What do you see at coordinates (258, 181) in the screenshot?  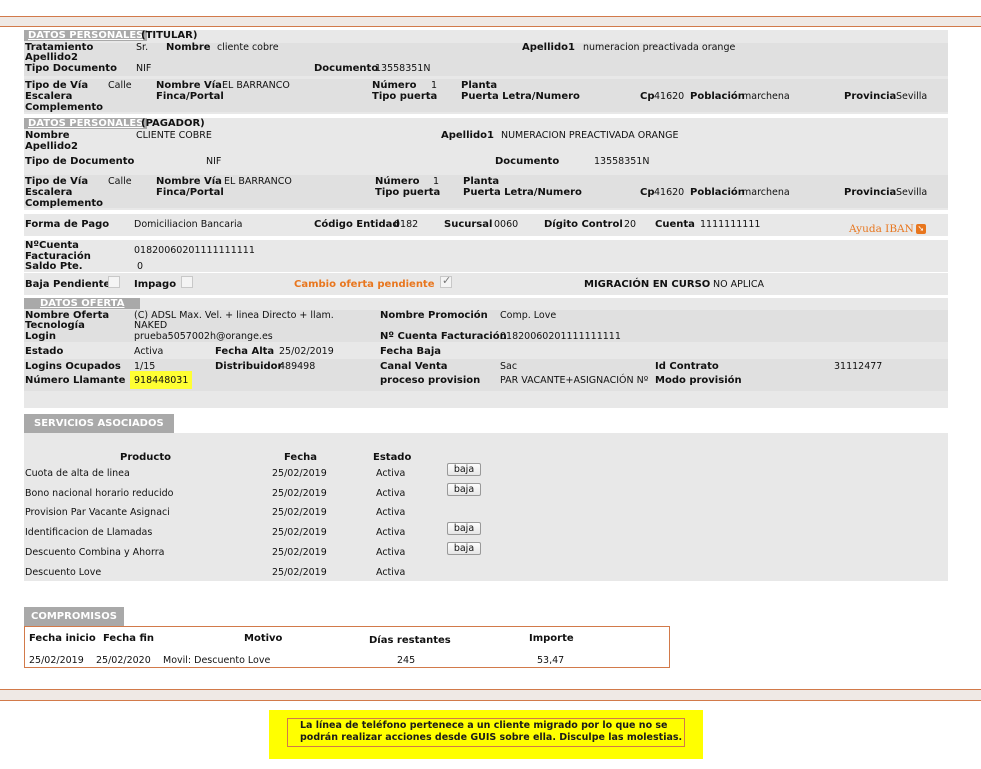 I see `pagador-nombrevia-value: EL BARRANCO` at bounding box center [258, 181].